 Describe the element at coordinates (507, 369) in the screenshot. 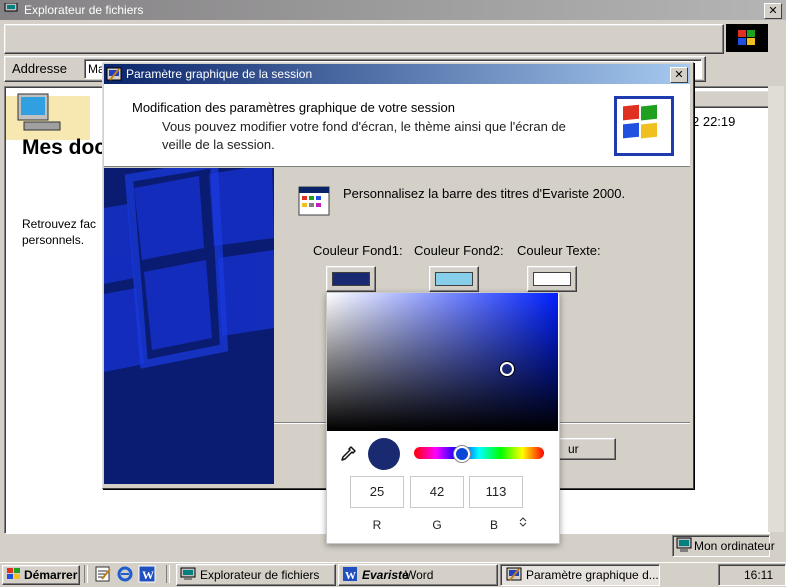

I see `color-cursor` at that location.